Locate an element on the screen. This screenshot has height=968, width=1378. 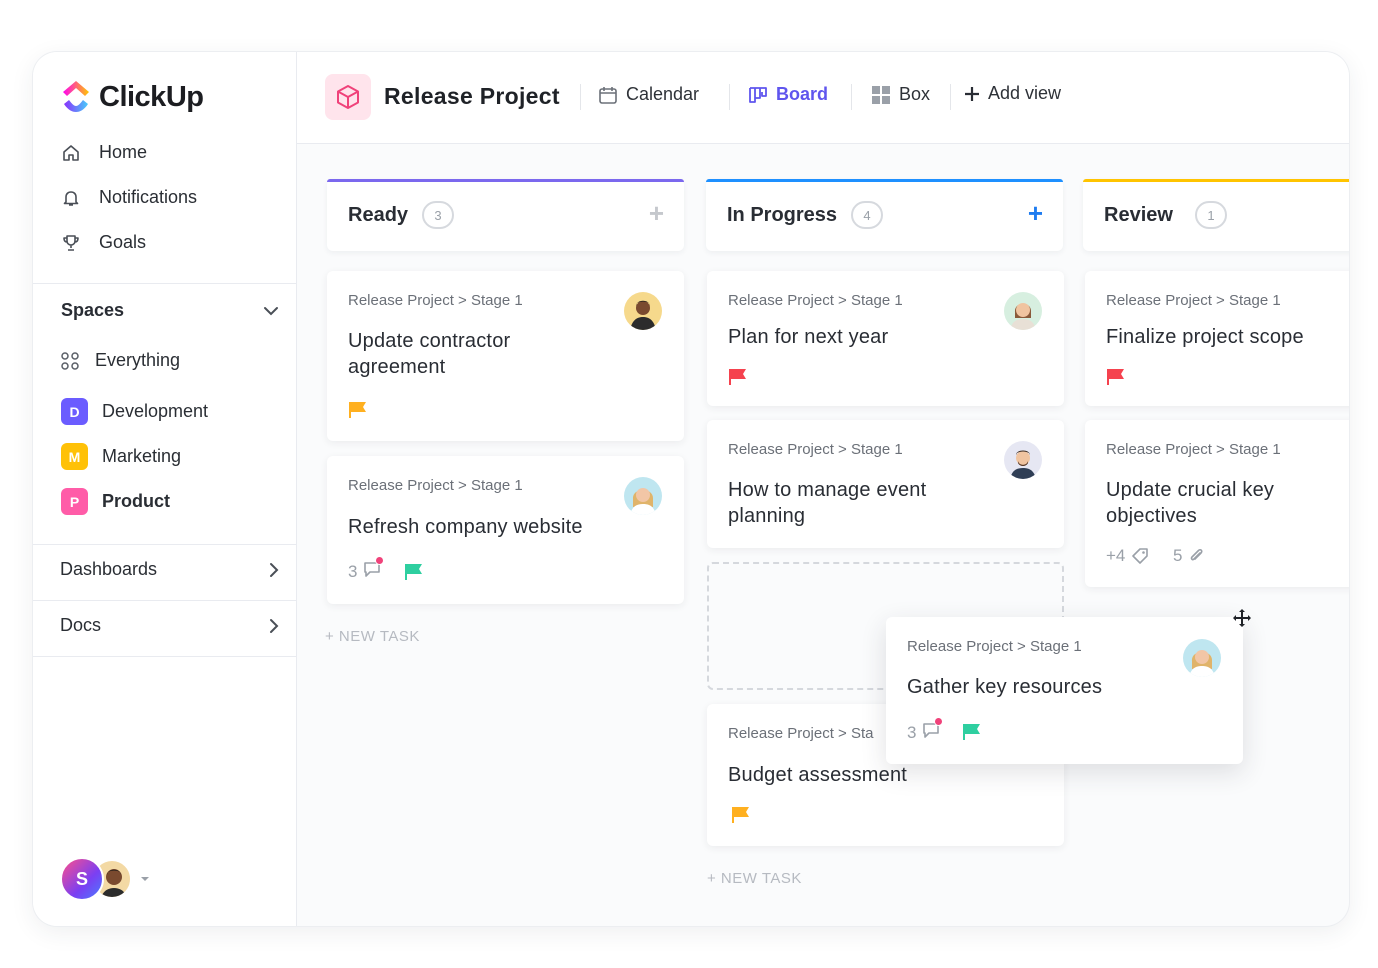
clickup-logo: ClickUp is located at coordinates (132, 97).